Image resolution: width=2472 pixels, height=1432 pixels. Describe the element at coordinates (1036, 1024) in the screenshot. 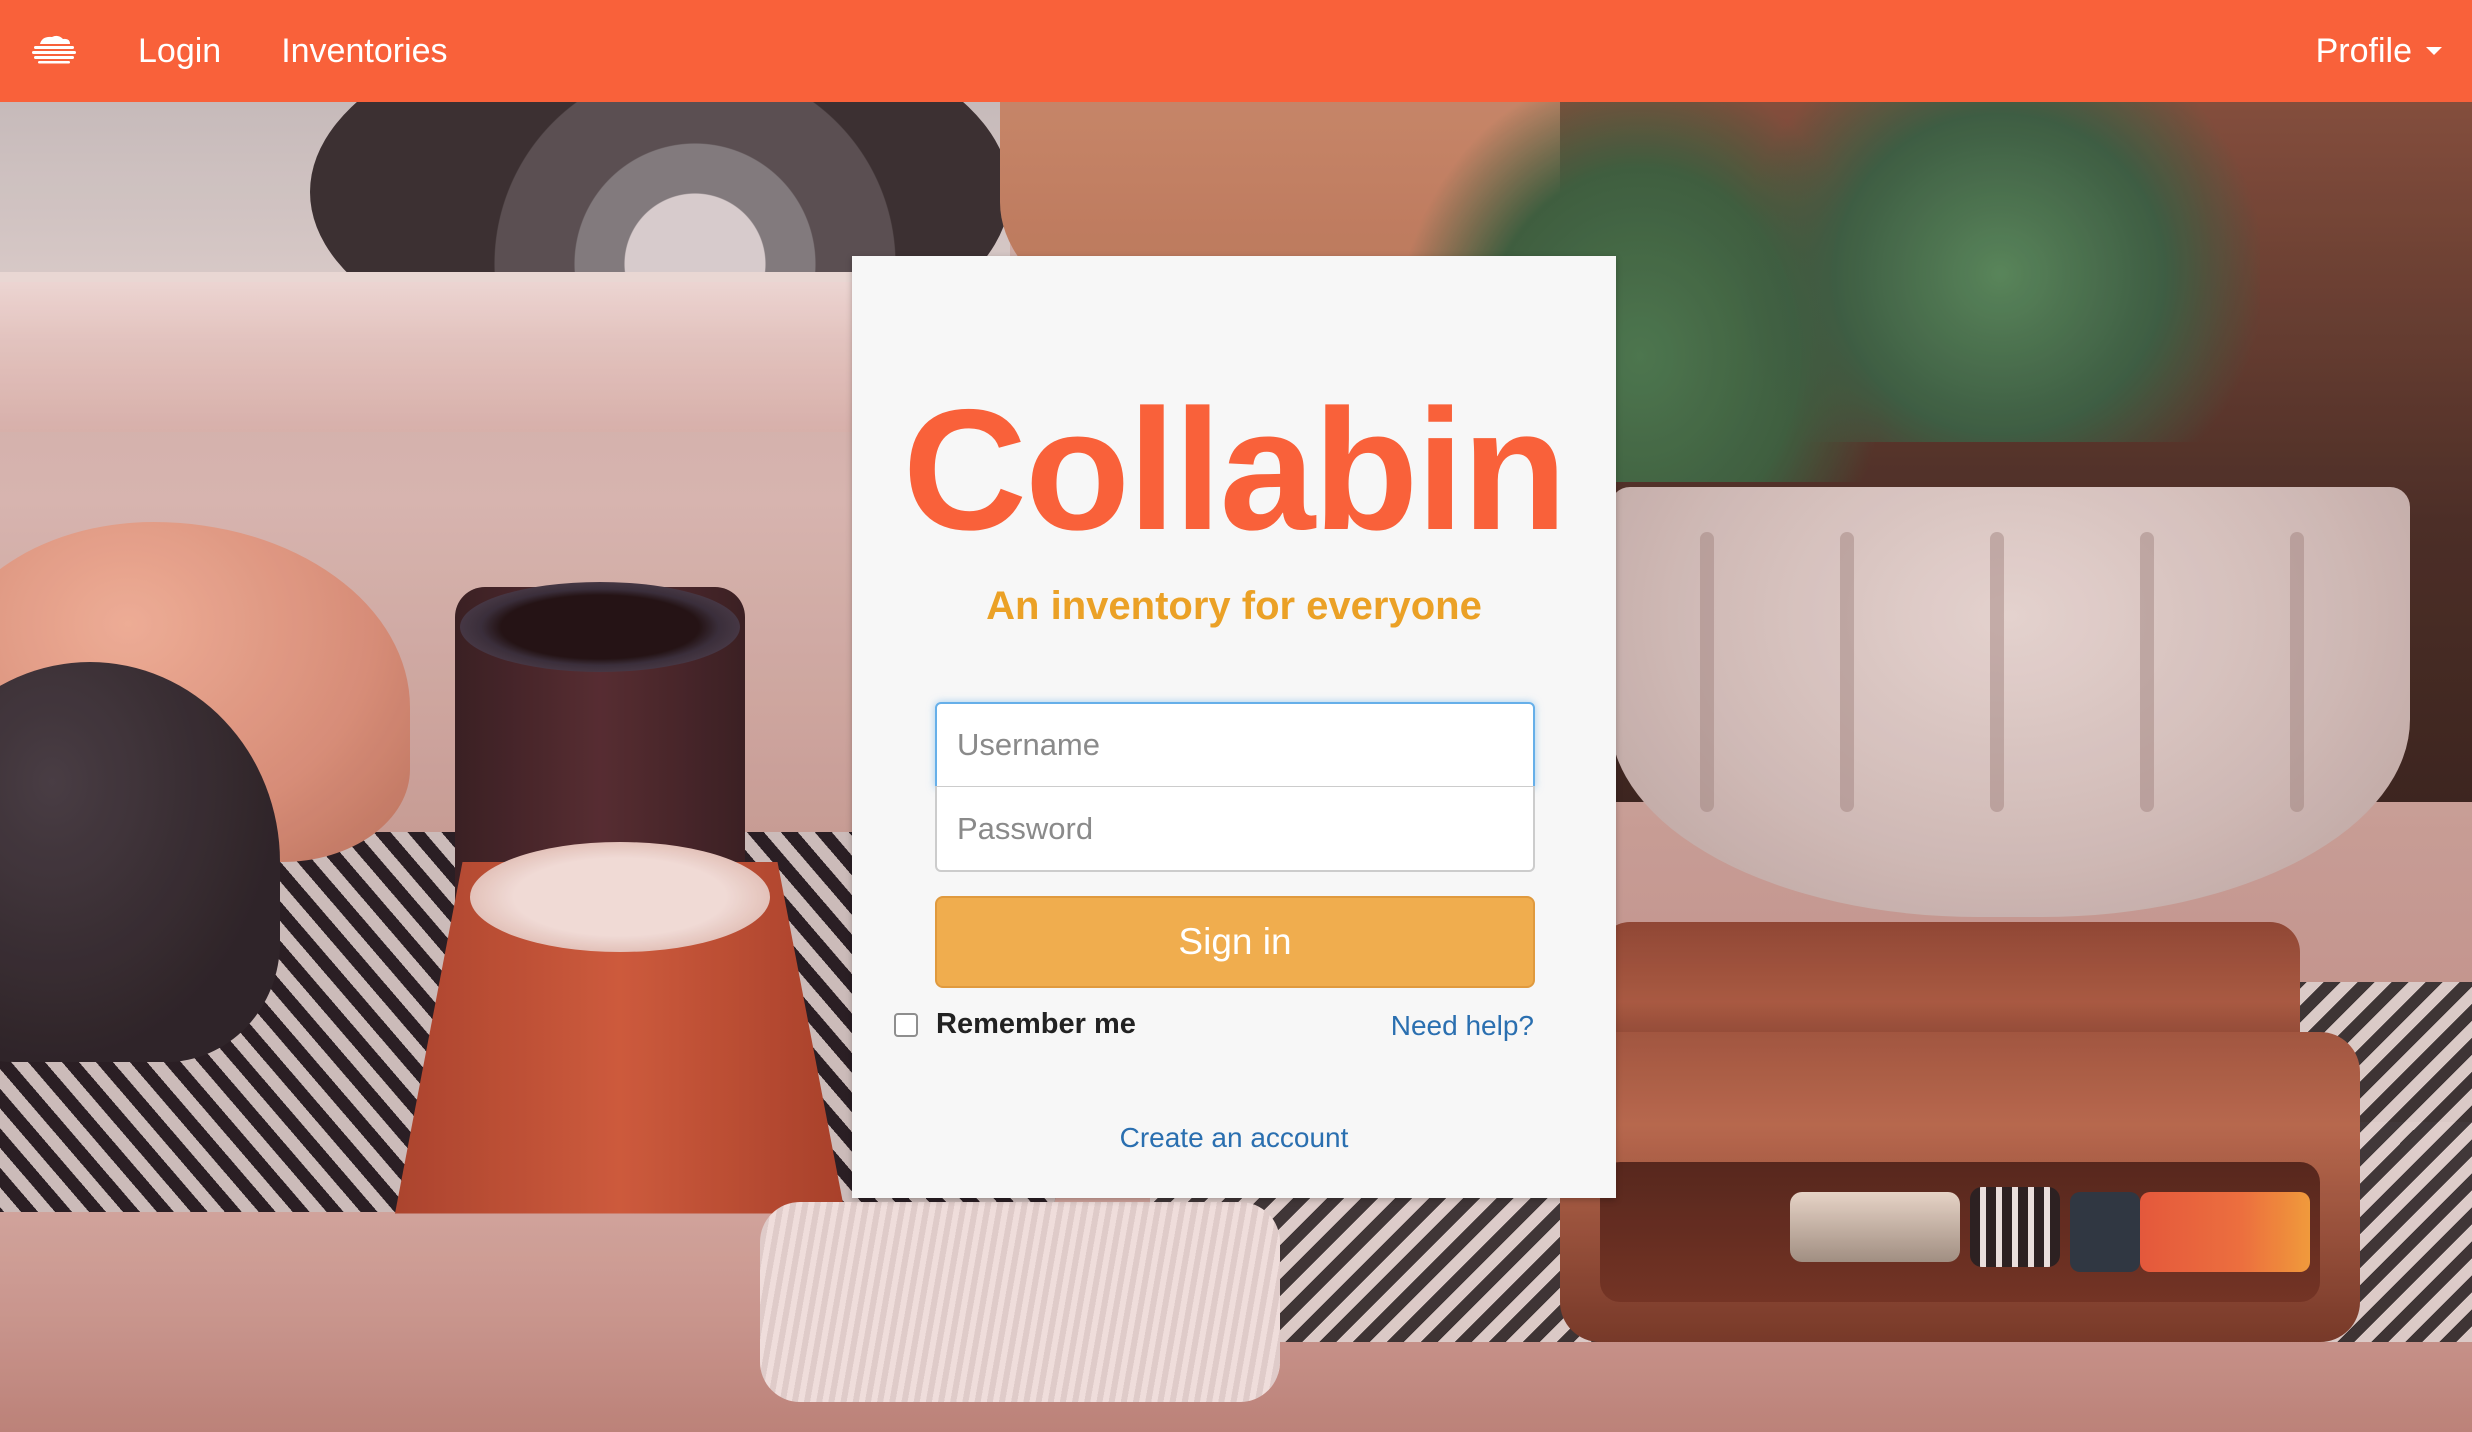

I see `remember-me-label: Remember me` at that location.